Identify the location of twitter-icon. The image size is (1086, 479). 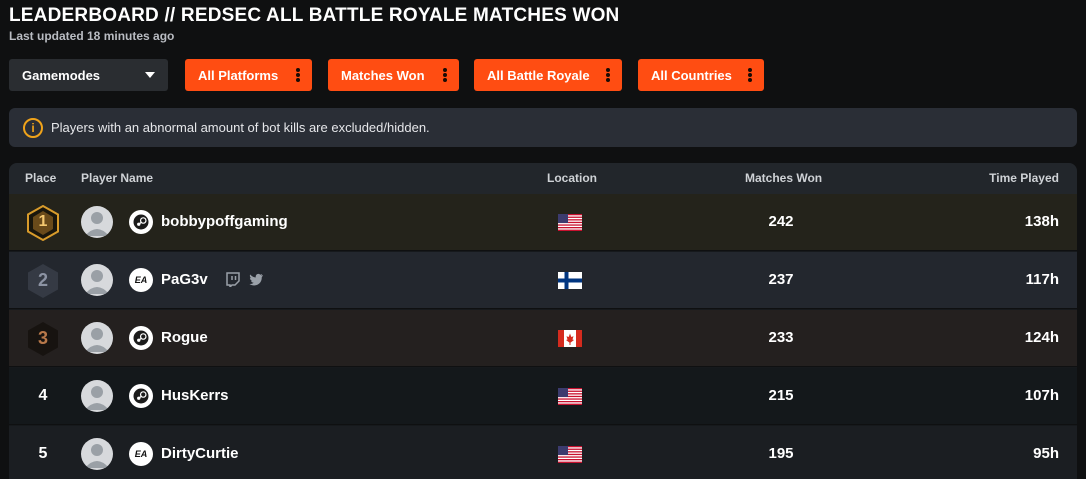
(256, 279).